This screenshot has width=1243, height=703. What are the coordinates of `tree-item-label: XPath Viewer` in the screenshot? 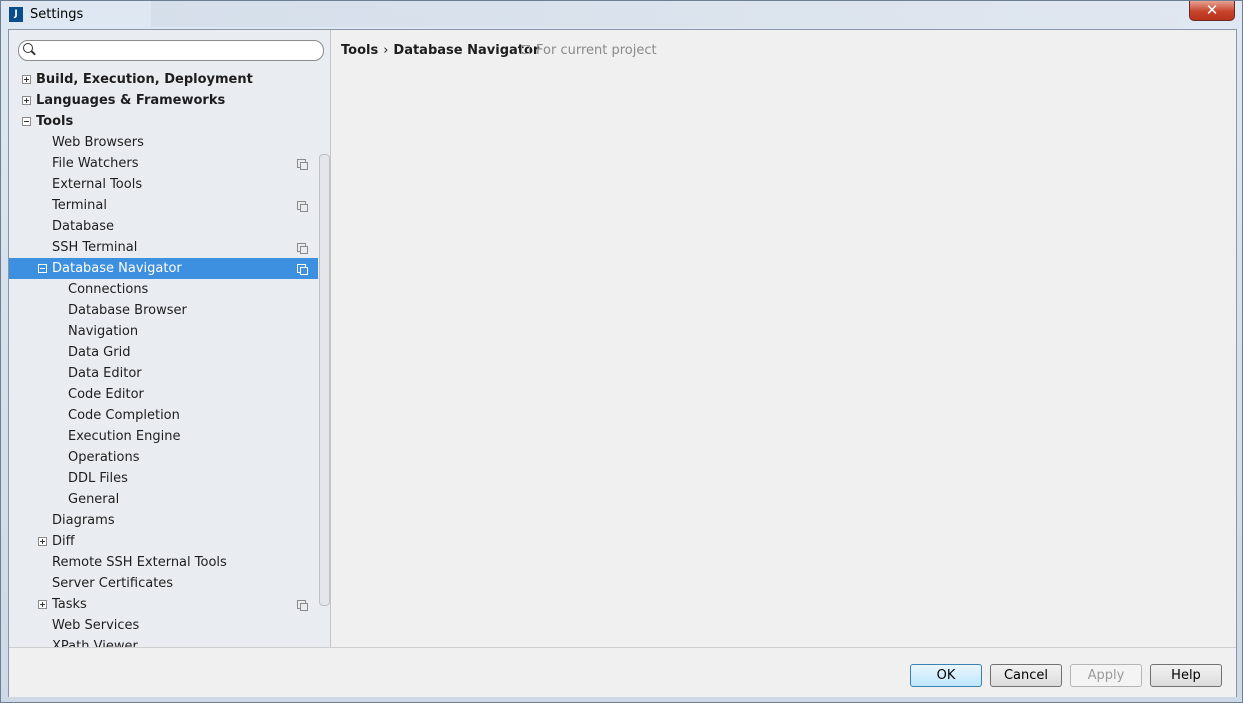 It's located at (95, 643).